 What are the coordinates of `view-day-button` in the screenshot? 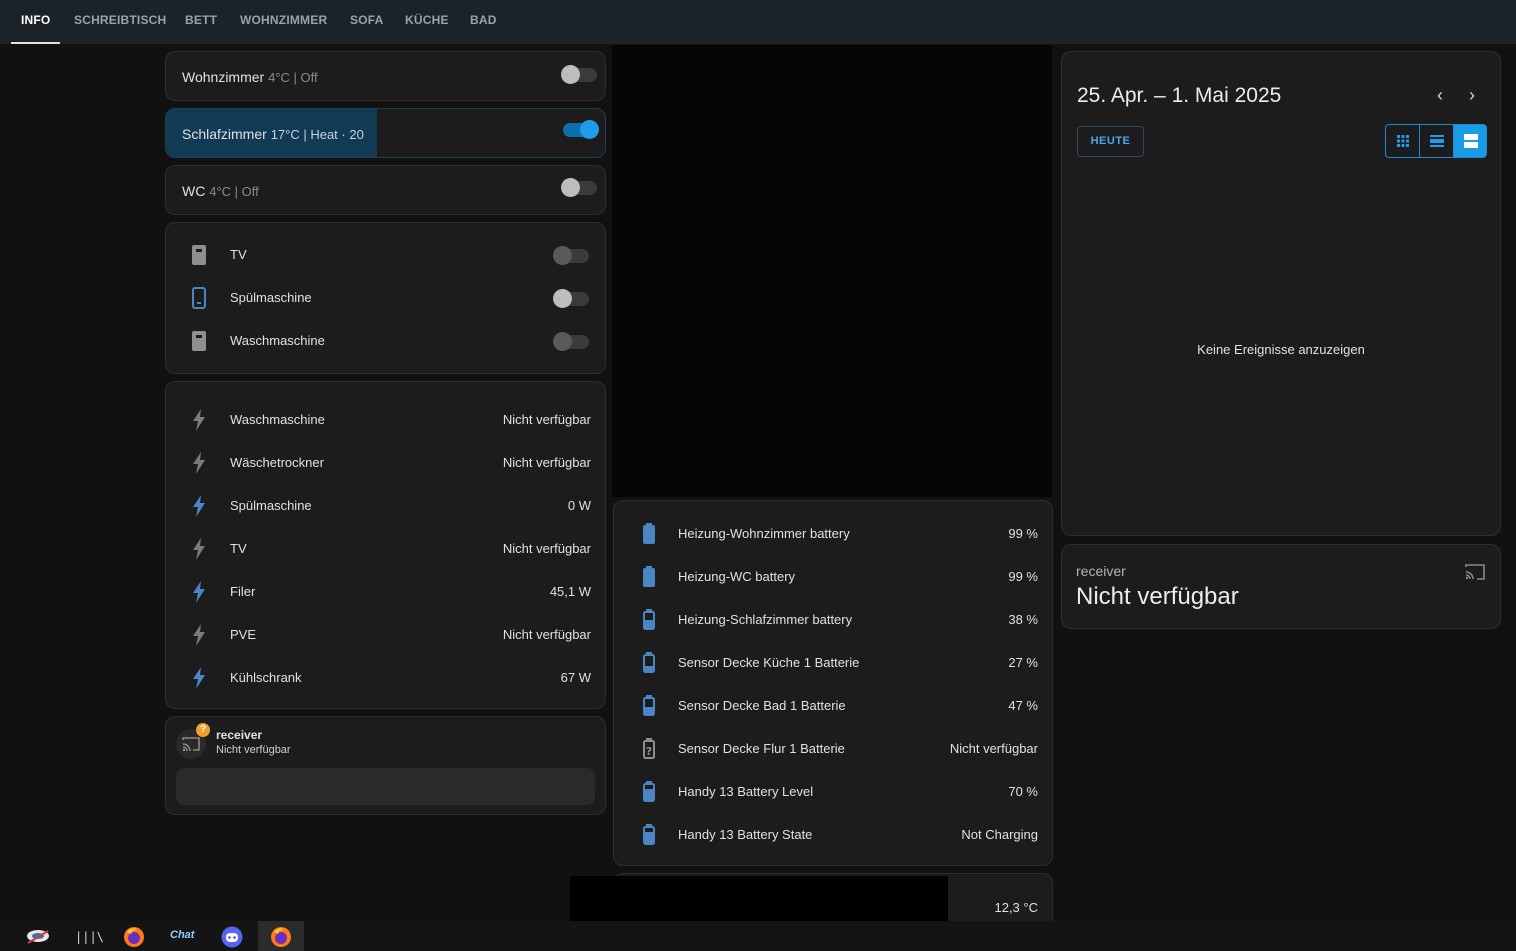 It's located at (1470, 141).